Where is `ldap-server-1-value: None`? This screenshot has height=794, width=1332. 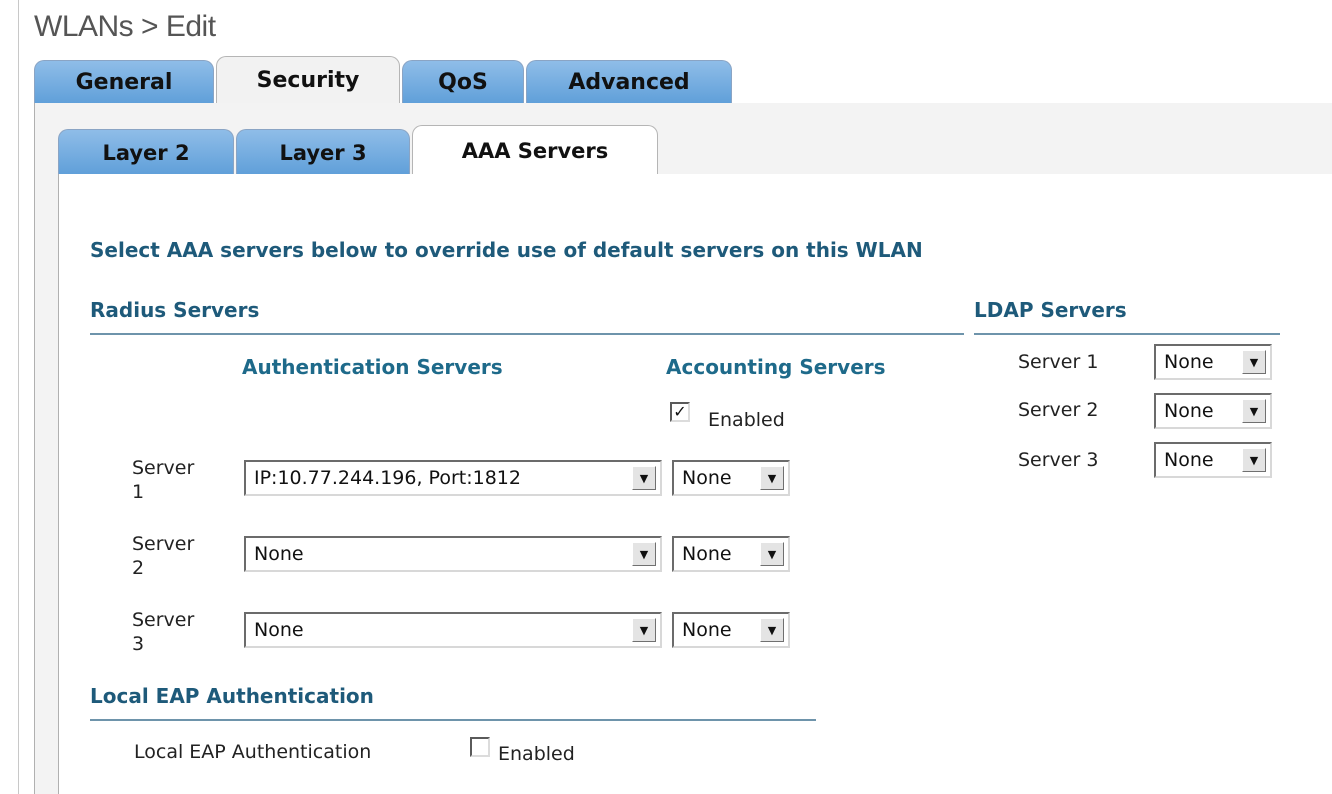 ldap-server-1-value: None is located at coordinates (1189, 362).